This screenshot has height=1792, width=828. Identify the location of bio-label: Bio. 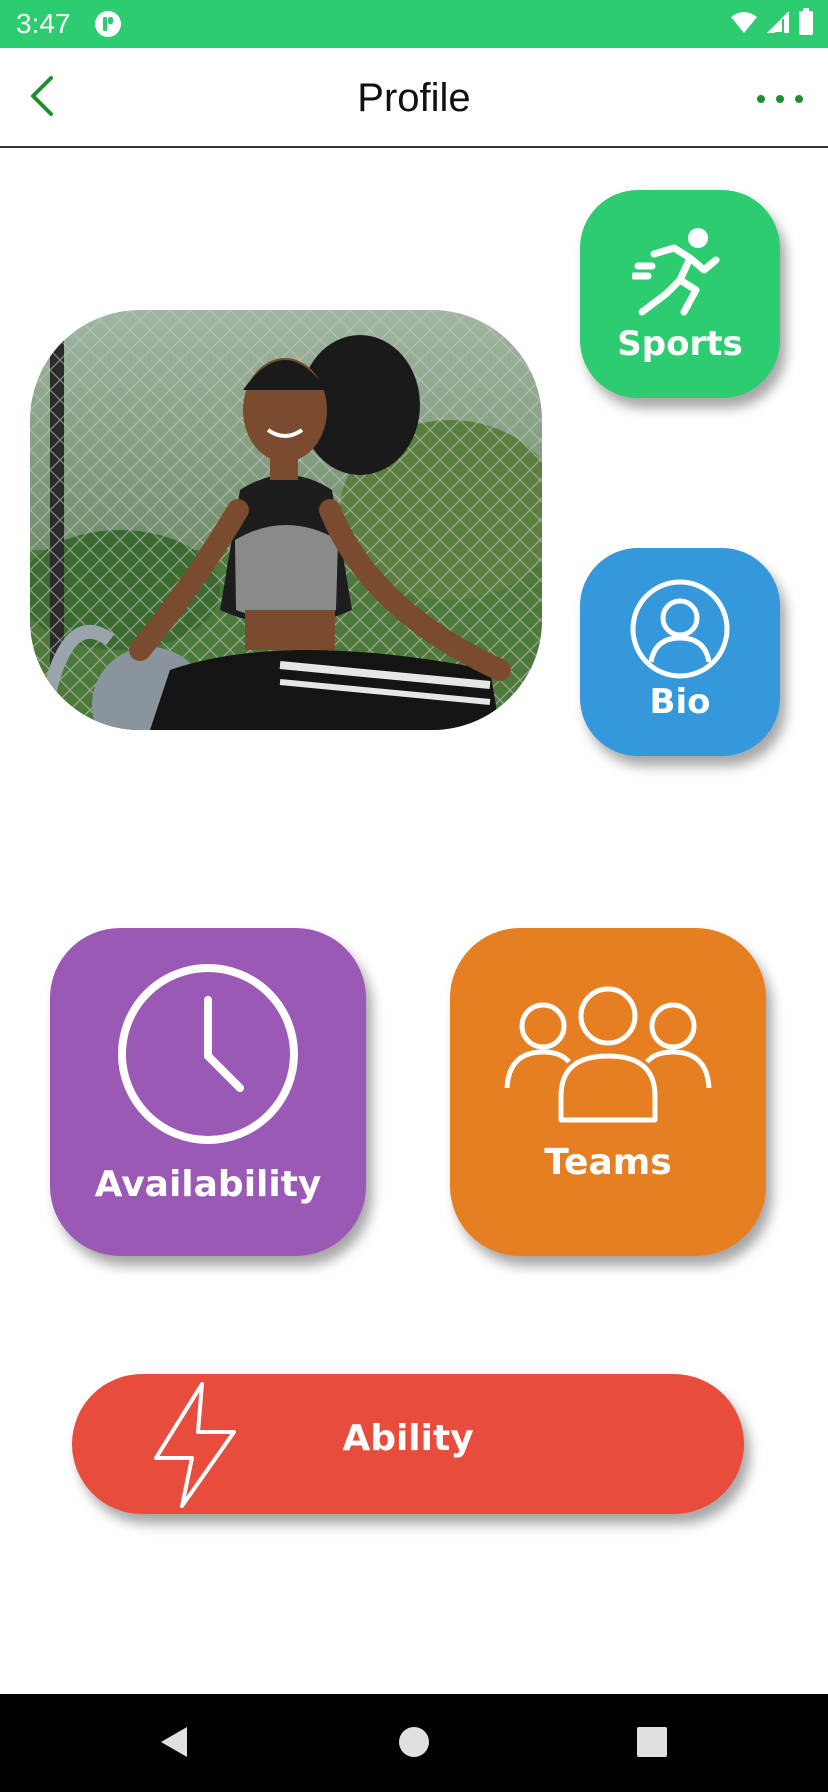
(680, 702).